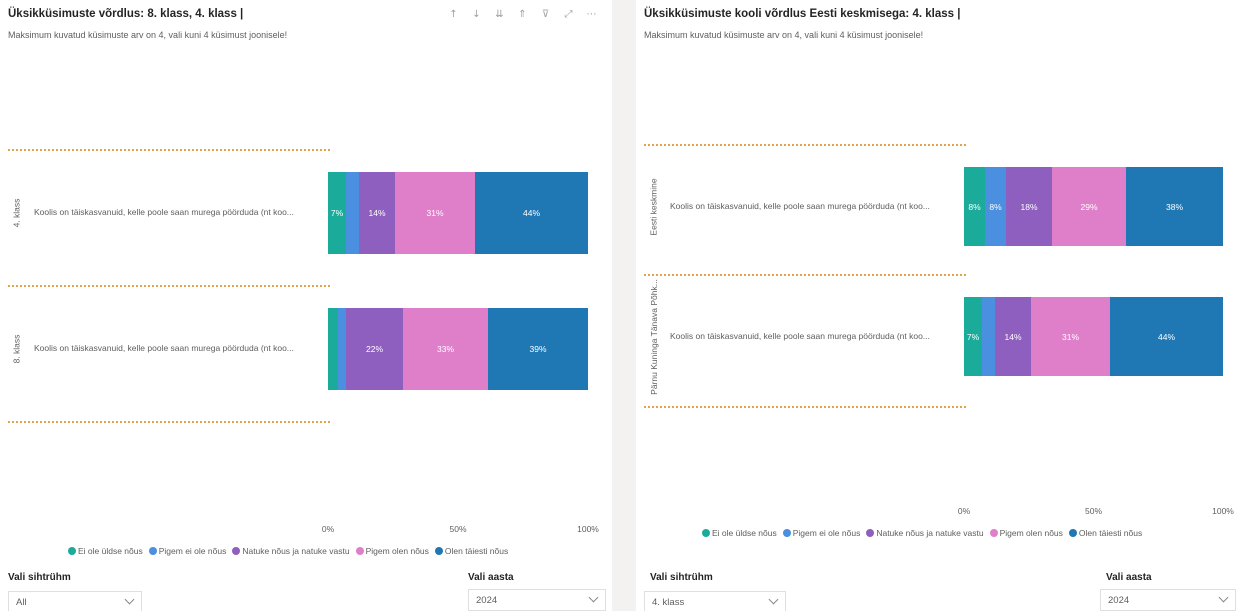  I want to click on y-category-label: Eesti keskmine, so click(654, 206).